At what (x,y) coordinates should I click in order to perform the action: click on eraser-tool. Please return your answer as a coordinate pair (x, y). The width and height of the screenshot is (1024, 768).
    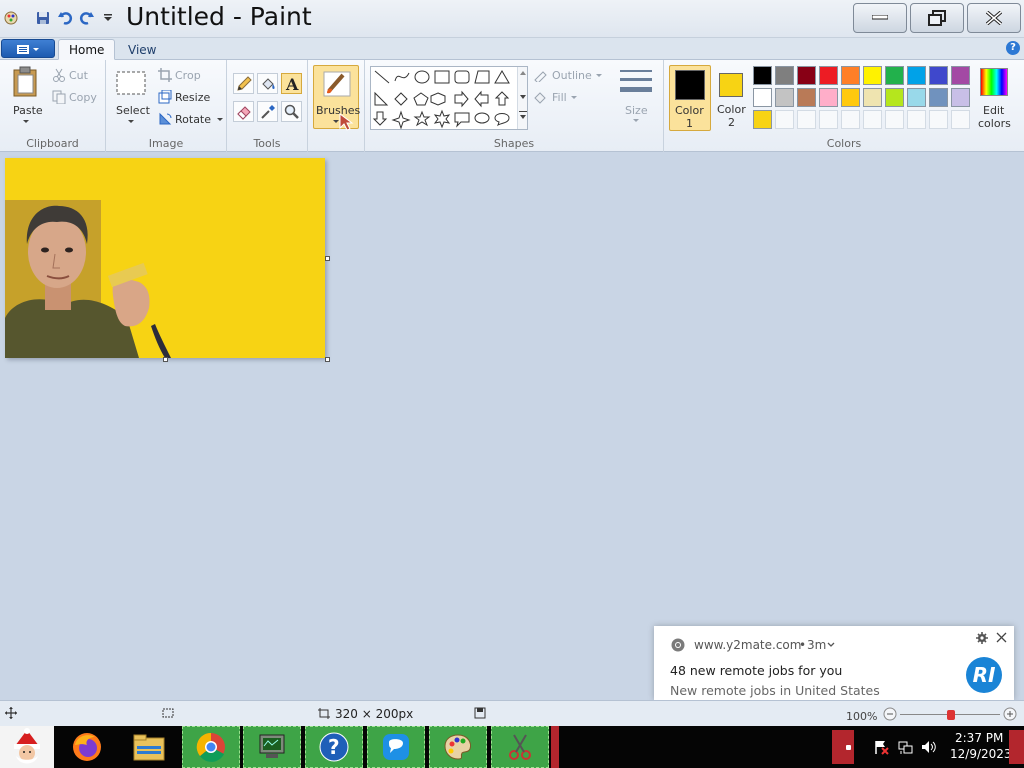
    Looking at the image, I should click on (243, 111).